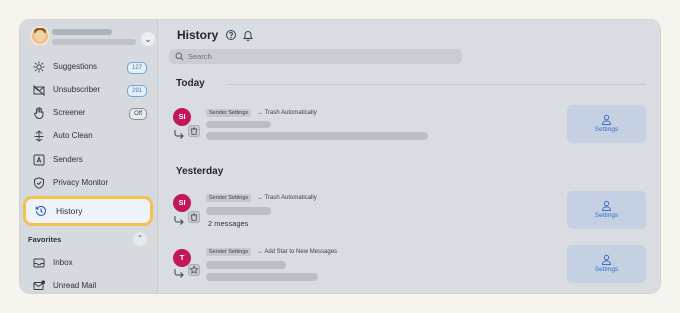 The height and width of the screenshot is (313, 680). I want to click on page-title: History, so click(198, 35).